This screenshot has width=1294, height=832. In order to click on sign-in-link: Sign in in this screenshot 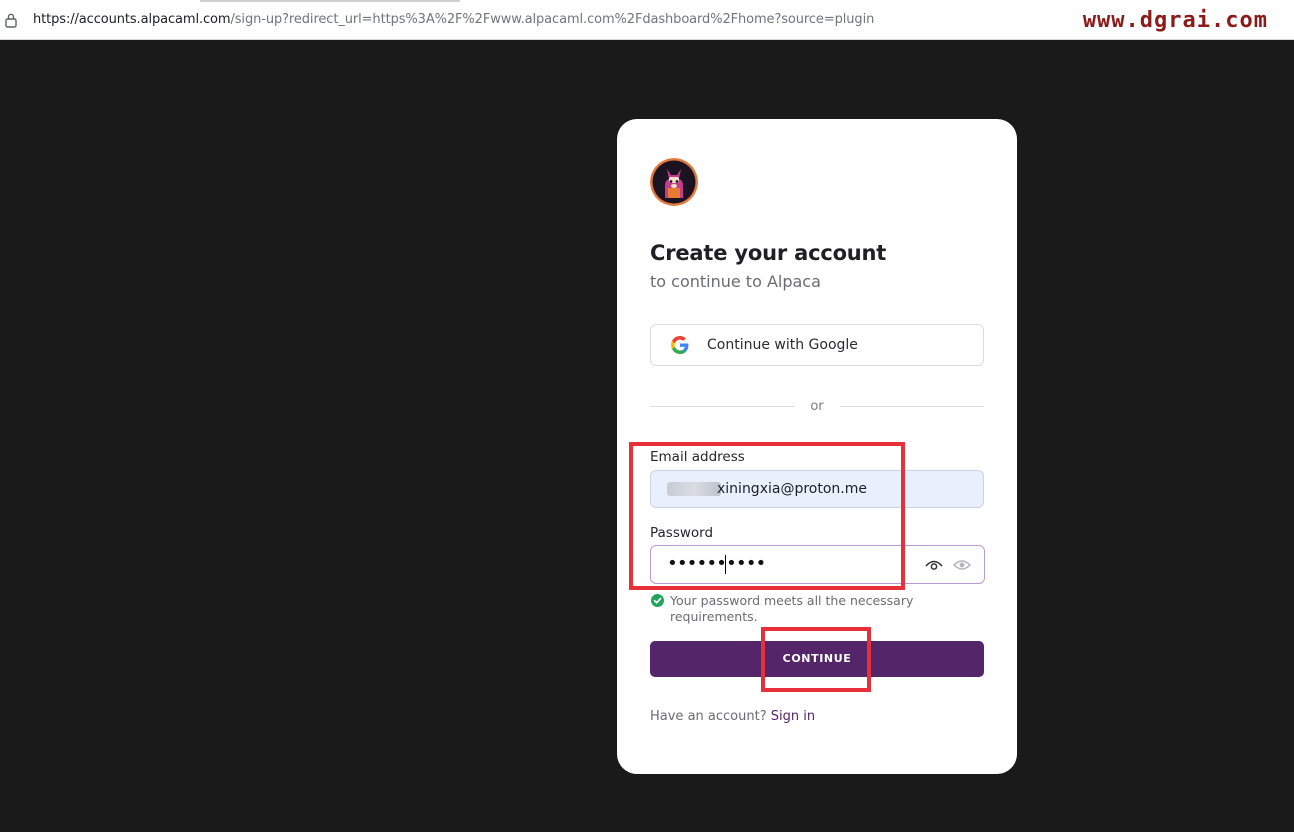, I will do `click(793, 716)`.